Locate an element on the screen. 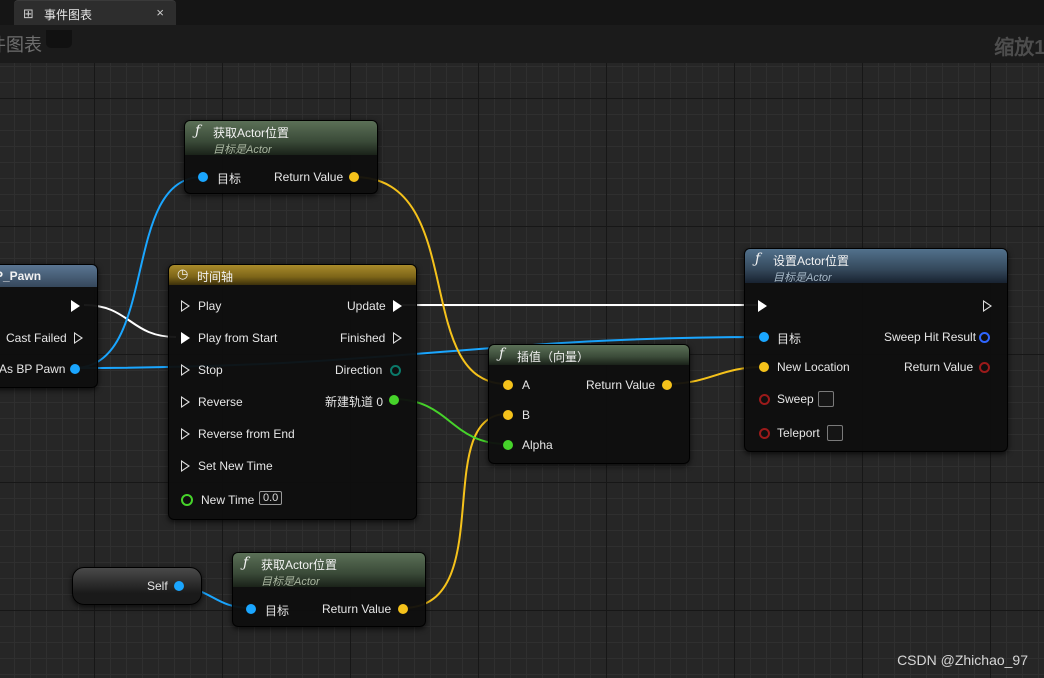 The width and height of the screenshot is (1044, 678). pin-cast-failed-label: Cast Failed is located at coordinates (36, 338).